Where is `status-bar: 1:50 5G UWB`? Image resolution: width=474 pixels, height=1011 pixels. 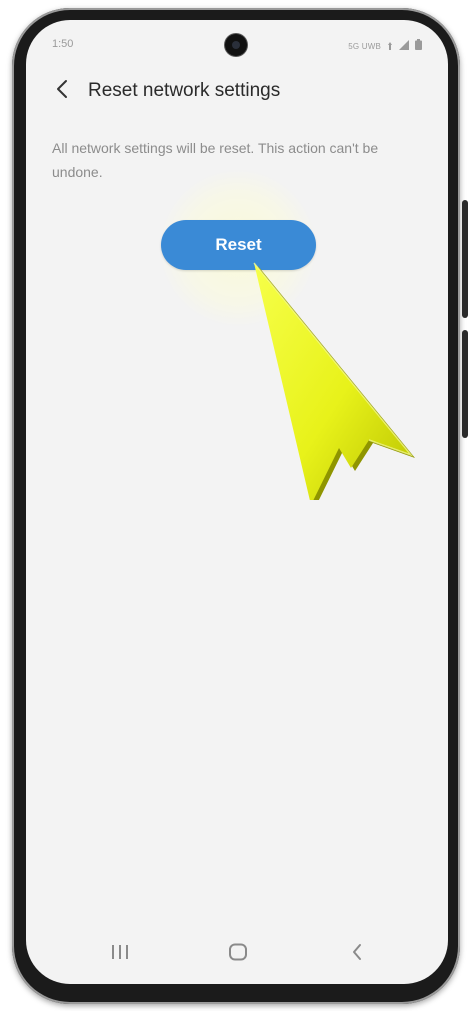
status-bar: 1:50 5G UWB is located at coordinates (237, 40).